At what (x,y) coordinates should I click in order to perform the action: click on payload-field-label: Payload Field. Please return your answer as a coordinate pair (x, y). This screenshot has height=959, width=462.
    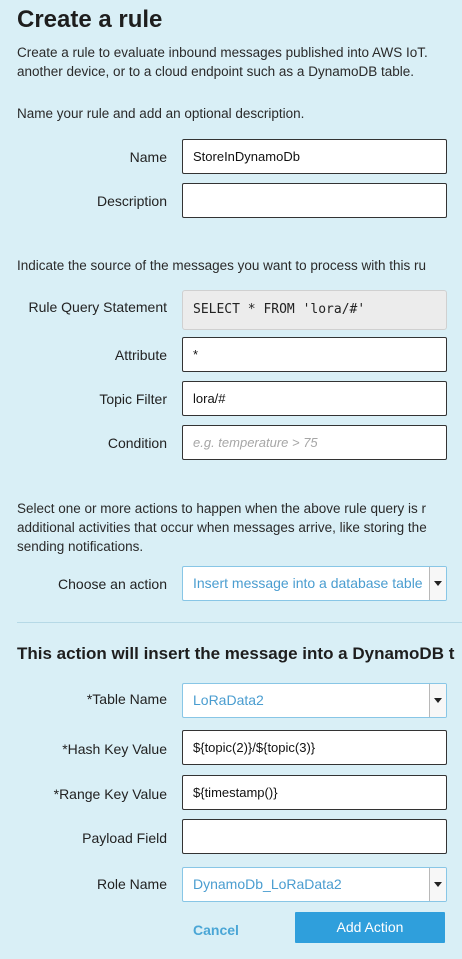
    Looking at the image, I should click on (124, 838).